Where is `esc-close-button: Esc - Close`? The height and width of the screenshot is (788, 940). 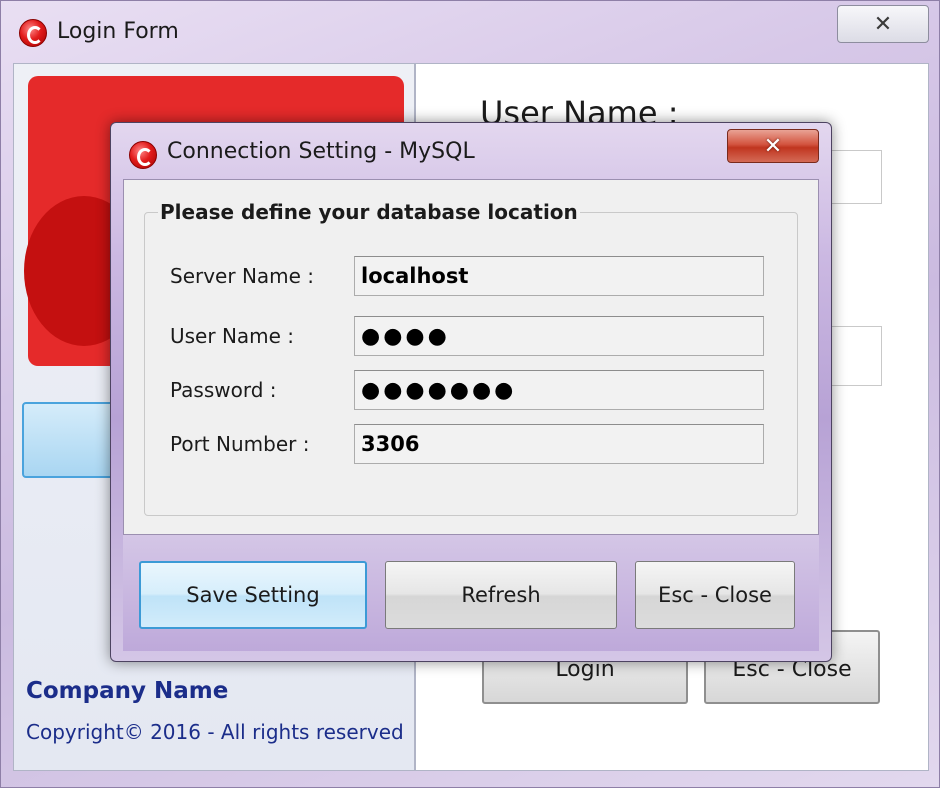 esc-close-button: Esc - Close is located at coordinates (715, 595).